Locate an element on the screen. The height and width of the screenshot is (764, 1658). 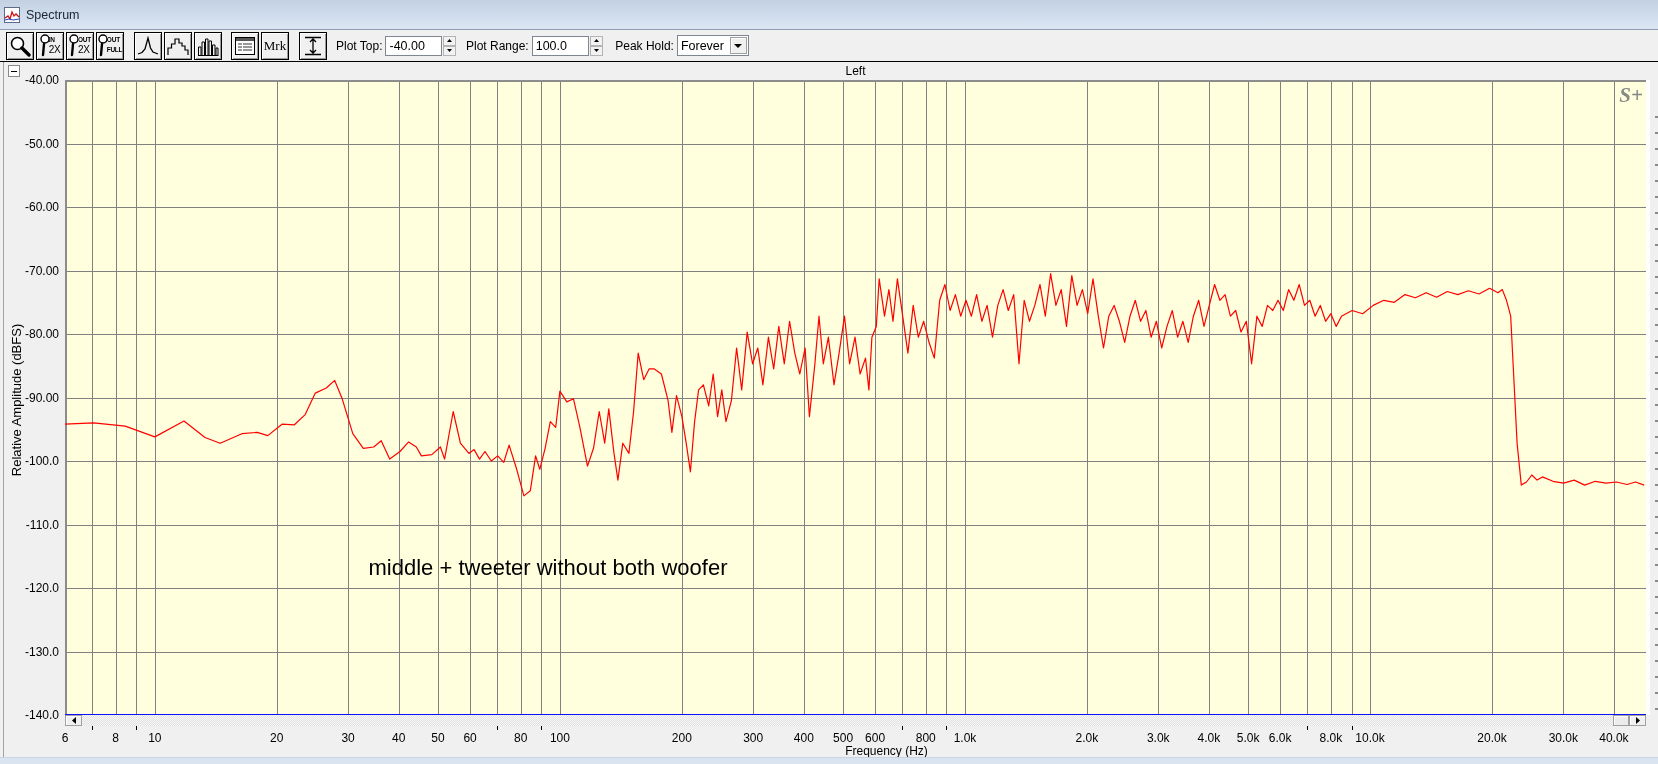
y-tick-label: -60.00 is located at coordinates (41, 207).